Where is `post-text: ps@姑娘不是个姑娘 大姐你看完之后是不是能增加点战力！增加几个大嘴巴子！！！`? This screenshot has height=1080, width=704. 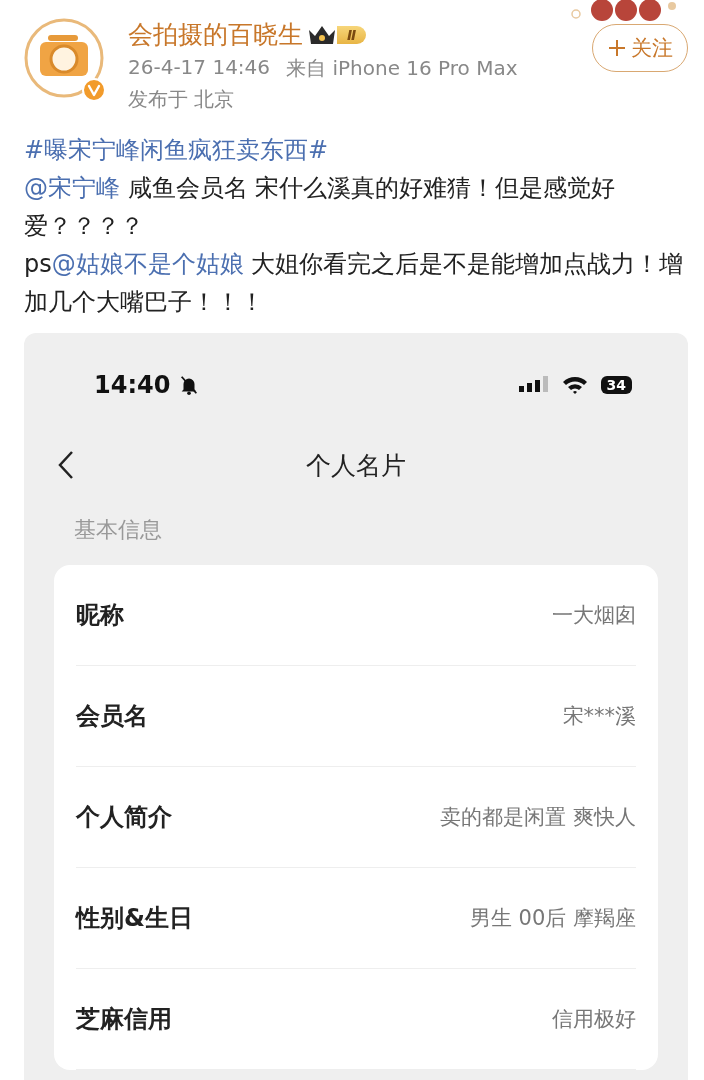
post-text: ps@姑娘不是个姑娘 大姐你看完之后是不是能增加点战力！增加几个大嘴巴子！！！ is located at coordinates (354, 283).